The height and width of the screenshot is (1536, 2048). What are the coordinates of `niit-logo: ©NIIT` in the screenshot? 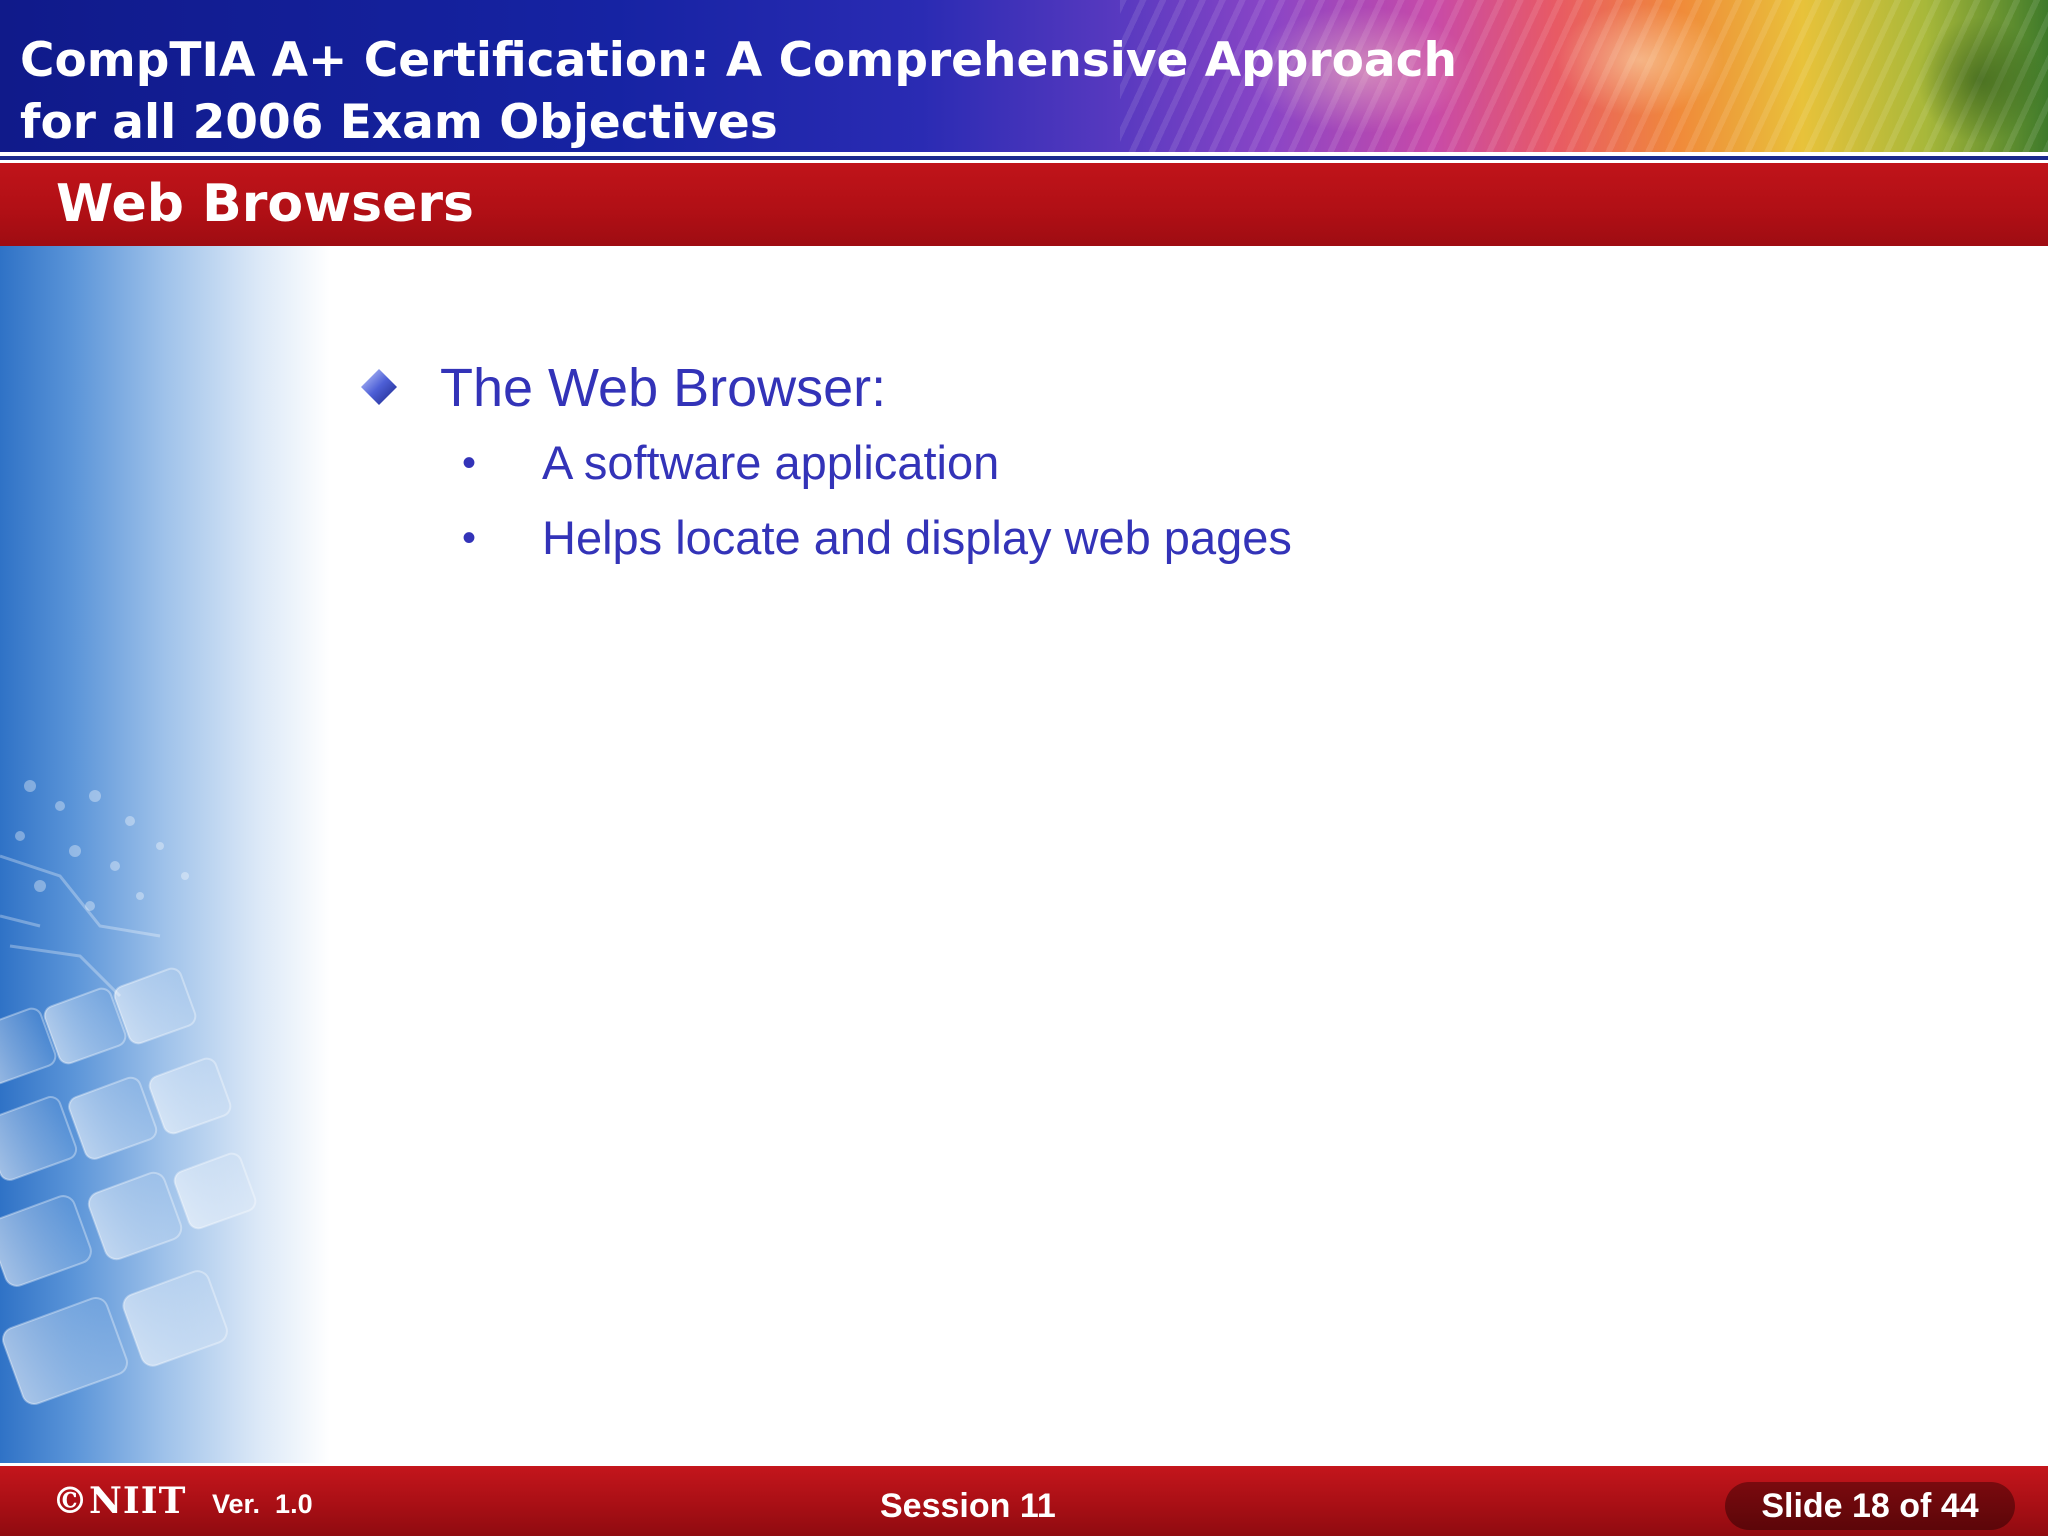 It's located at (119, 1501).